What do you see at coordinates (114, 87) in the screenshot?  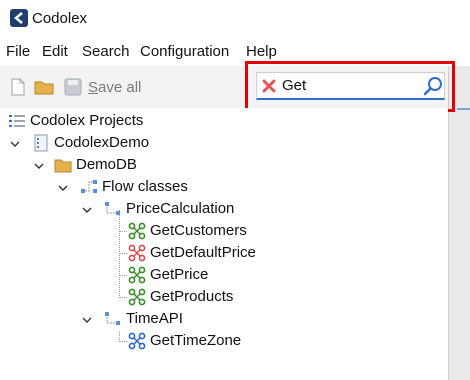 I see `save-all-button: Save all` at bounding box center [114, 87].